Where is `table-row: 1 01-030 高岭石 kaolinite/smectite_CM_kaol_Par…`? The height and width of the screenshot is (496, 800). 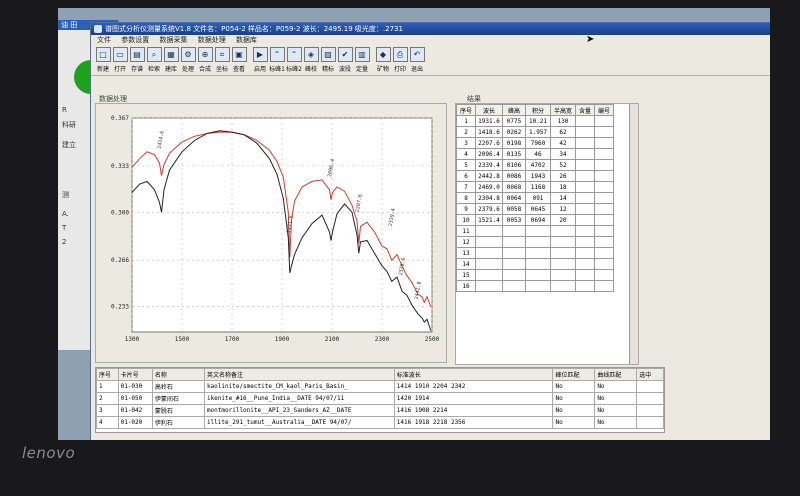 table-row: 1 01-030 高岭石 kaolinite/smectite_CM_kaol_Par… is located at coordinates (380, 386).